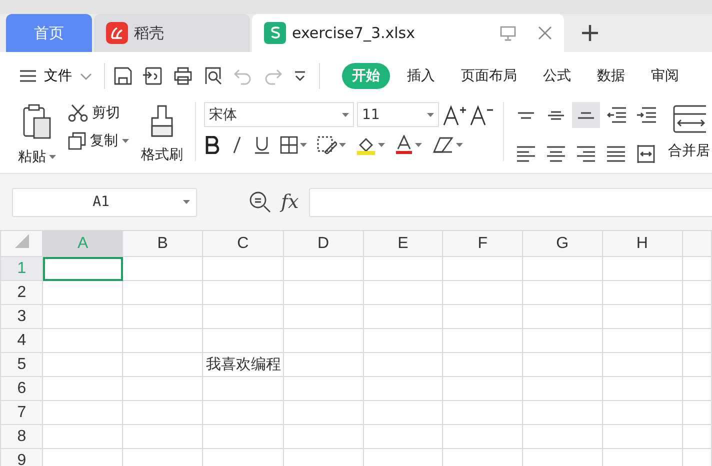 The width and height of the screenshot is (712, 466). What do you see at coordinates (123, 76) in the screenshot?
I see `save-icon` at bounding box center [123, 76].